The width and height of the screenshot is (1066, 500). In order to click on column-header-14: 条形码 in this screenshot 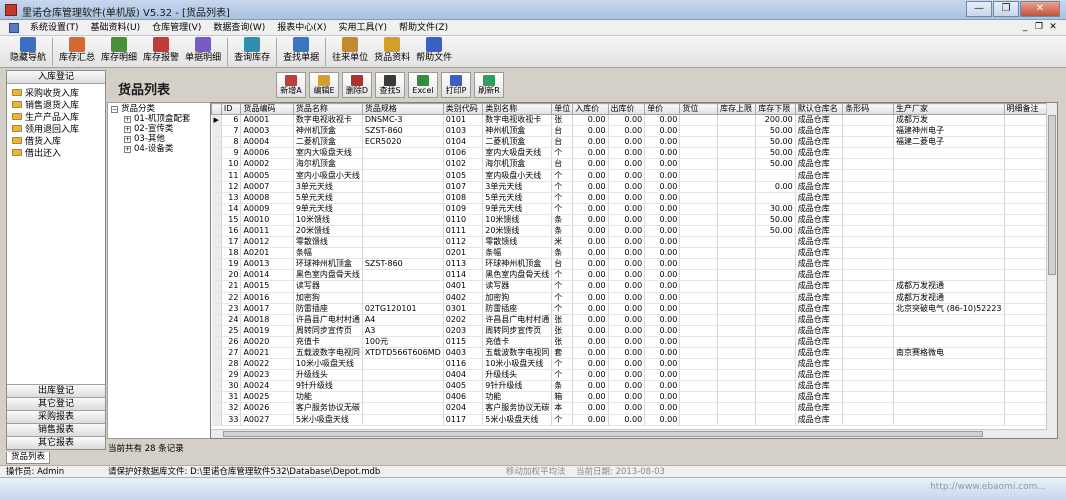, I will do `click(868, 109)`.